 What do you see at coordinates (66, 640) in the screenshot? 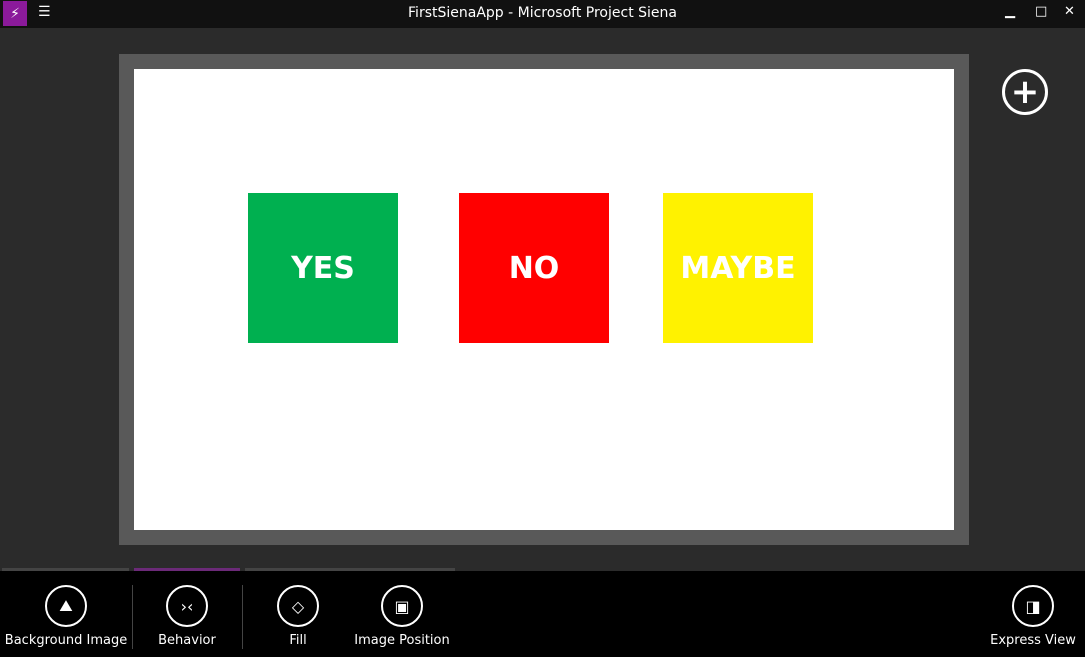
I see `label: Background Image` at bounding box center [66, 640].